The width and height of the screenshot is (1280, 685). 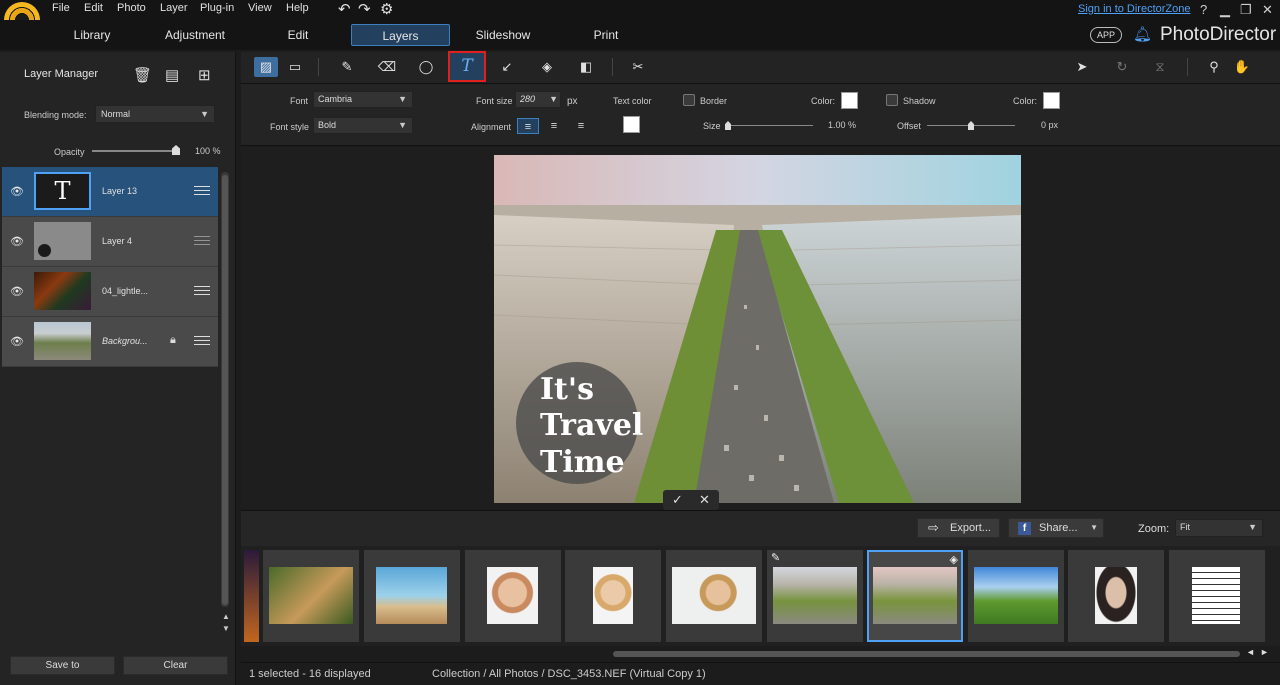 I want to click on shadow-color-swatch, so click(x=1051, y=100).